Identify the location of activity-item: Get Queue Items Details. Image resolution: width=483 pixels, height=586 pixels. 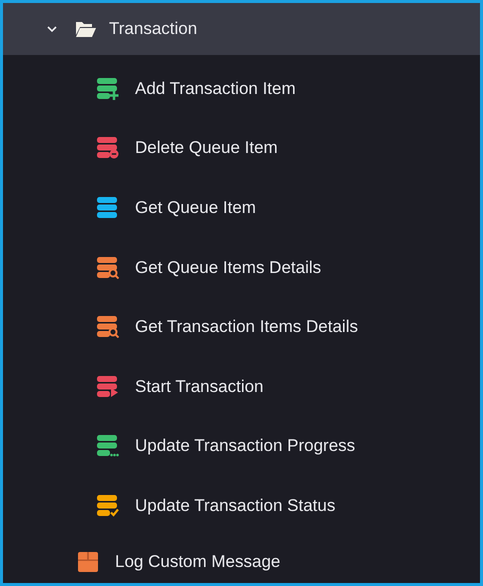
(228, 268).